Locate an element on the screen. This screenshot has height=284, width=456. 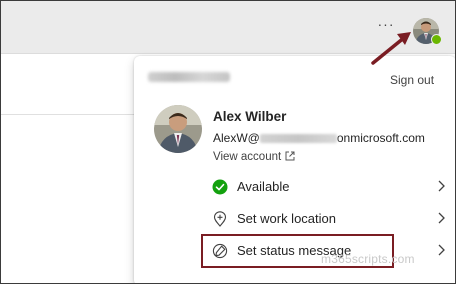
external-link-icon is located at coordinates (290, 156).